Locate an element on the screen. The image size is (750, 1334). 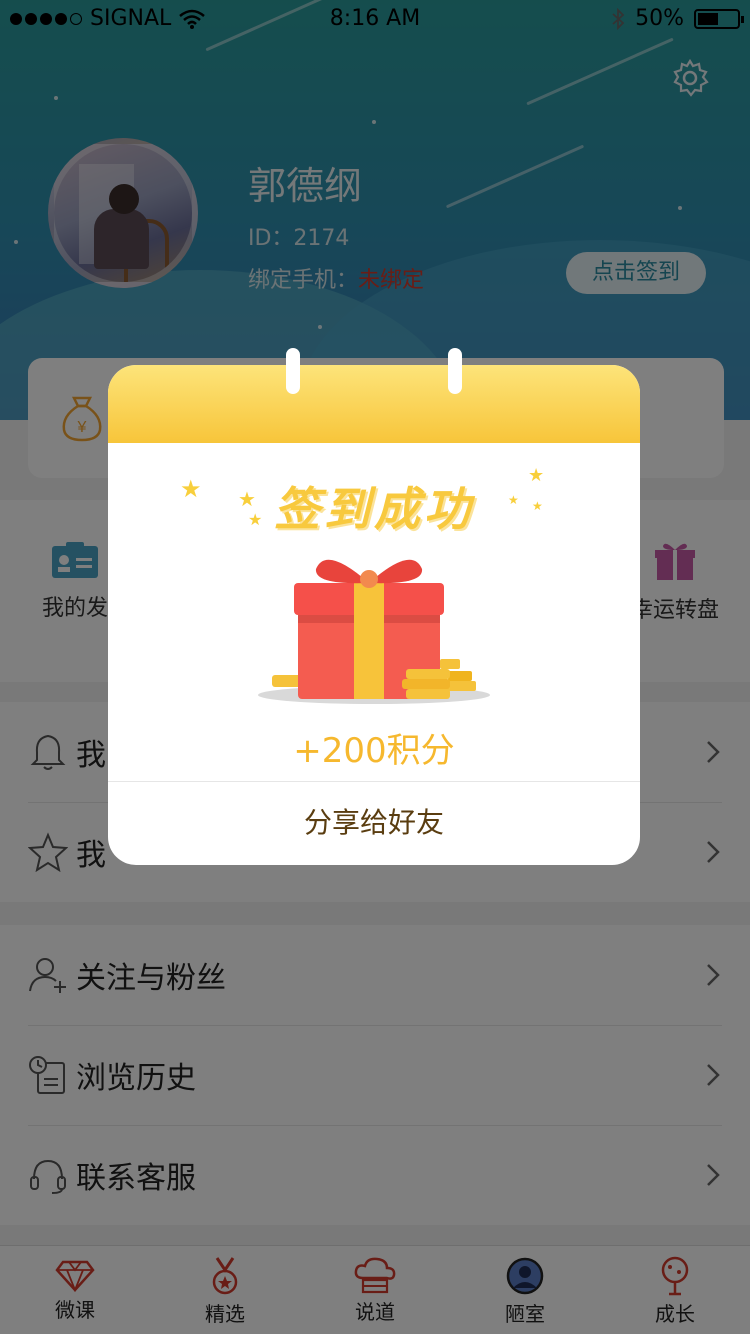
modal-title: 签到成功 is located at coordinates (374, 509).